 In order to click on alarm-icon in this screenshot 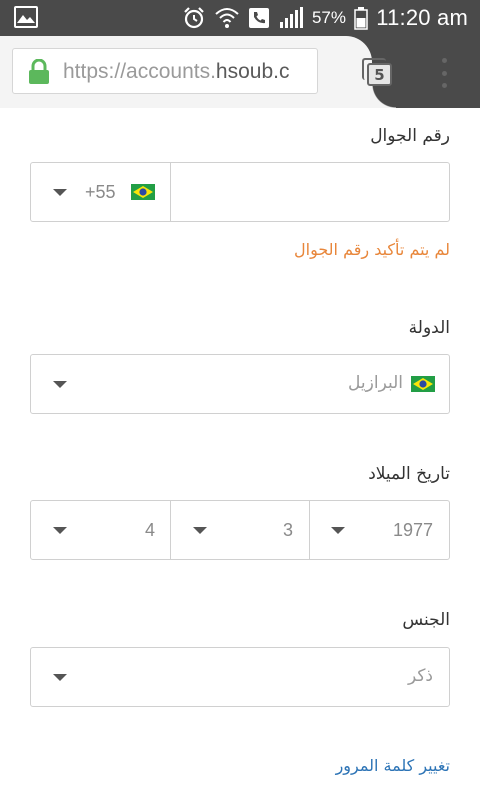, I will do `click(194, 18)`.